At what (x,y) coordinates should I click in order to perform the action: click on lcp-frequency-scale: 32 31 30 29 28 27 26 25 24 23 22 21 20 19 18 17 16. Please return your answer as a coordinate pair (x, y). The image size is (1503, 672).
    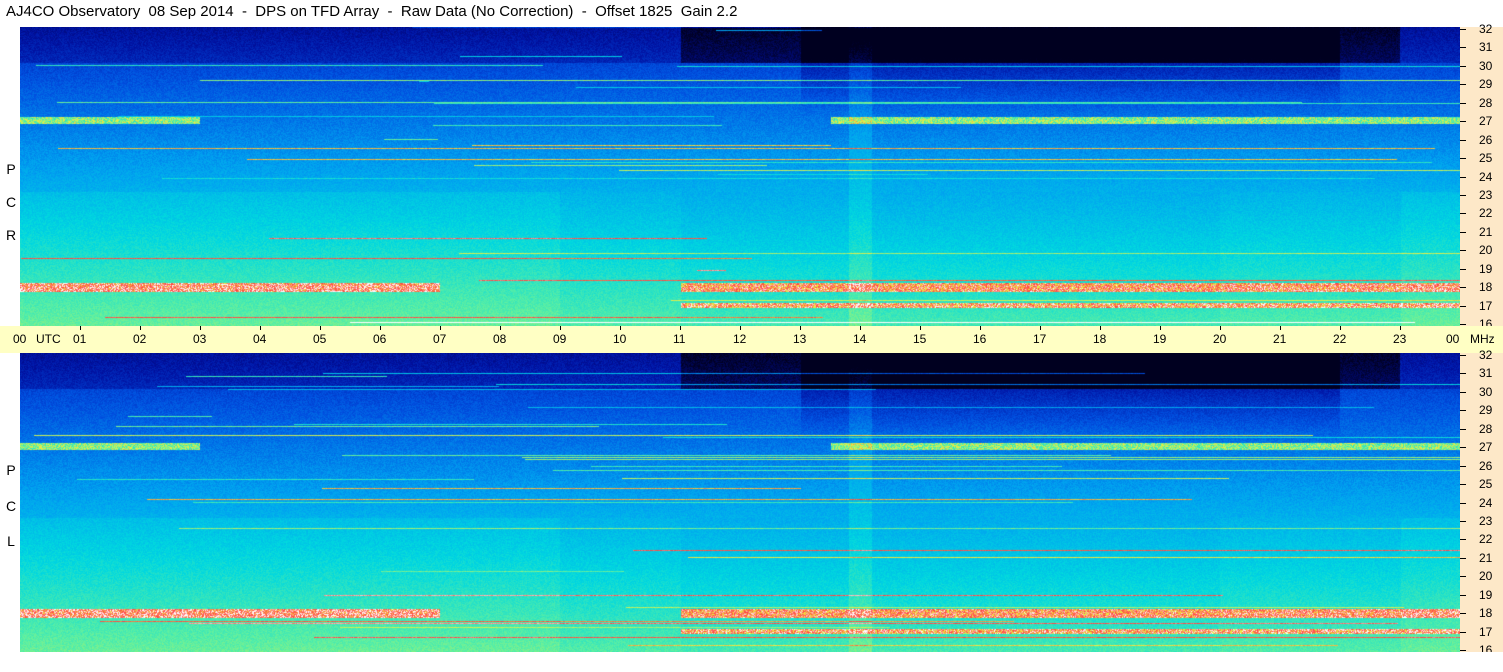
    Looking at the image, I should click on (1481, 502).